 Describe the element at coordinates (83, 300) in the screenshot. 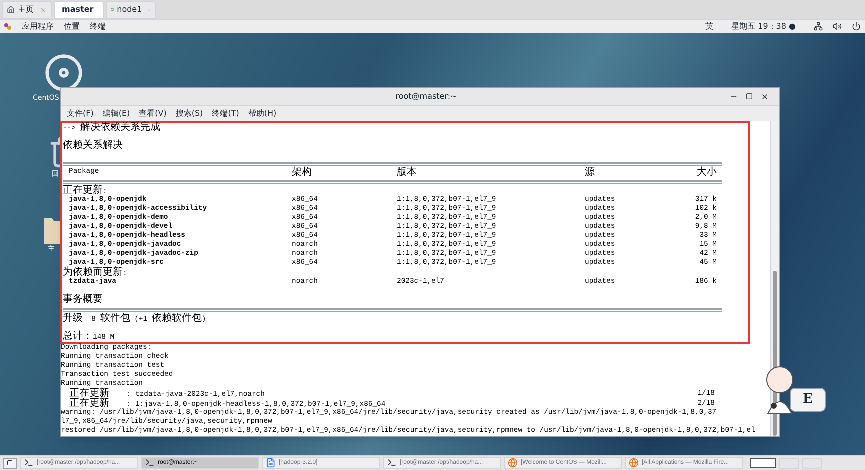

I see `terminal-line: 事务概要` at that location.